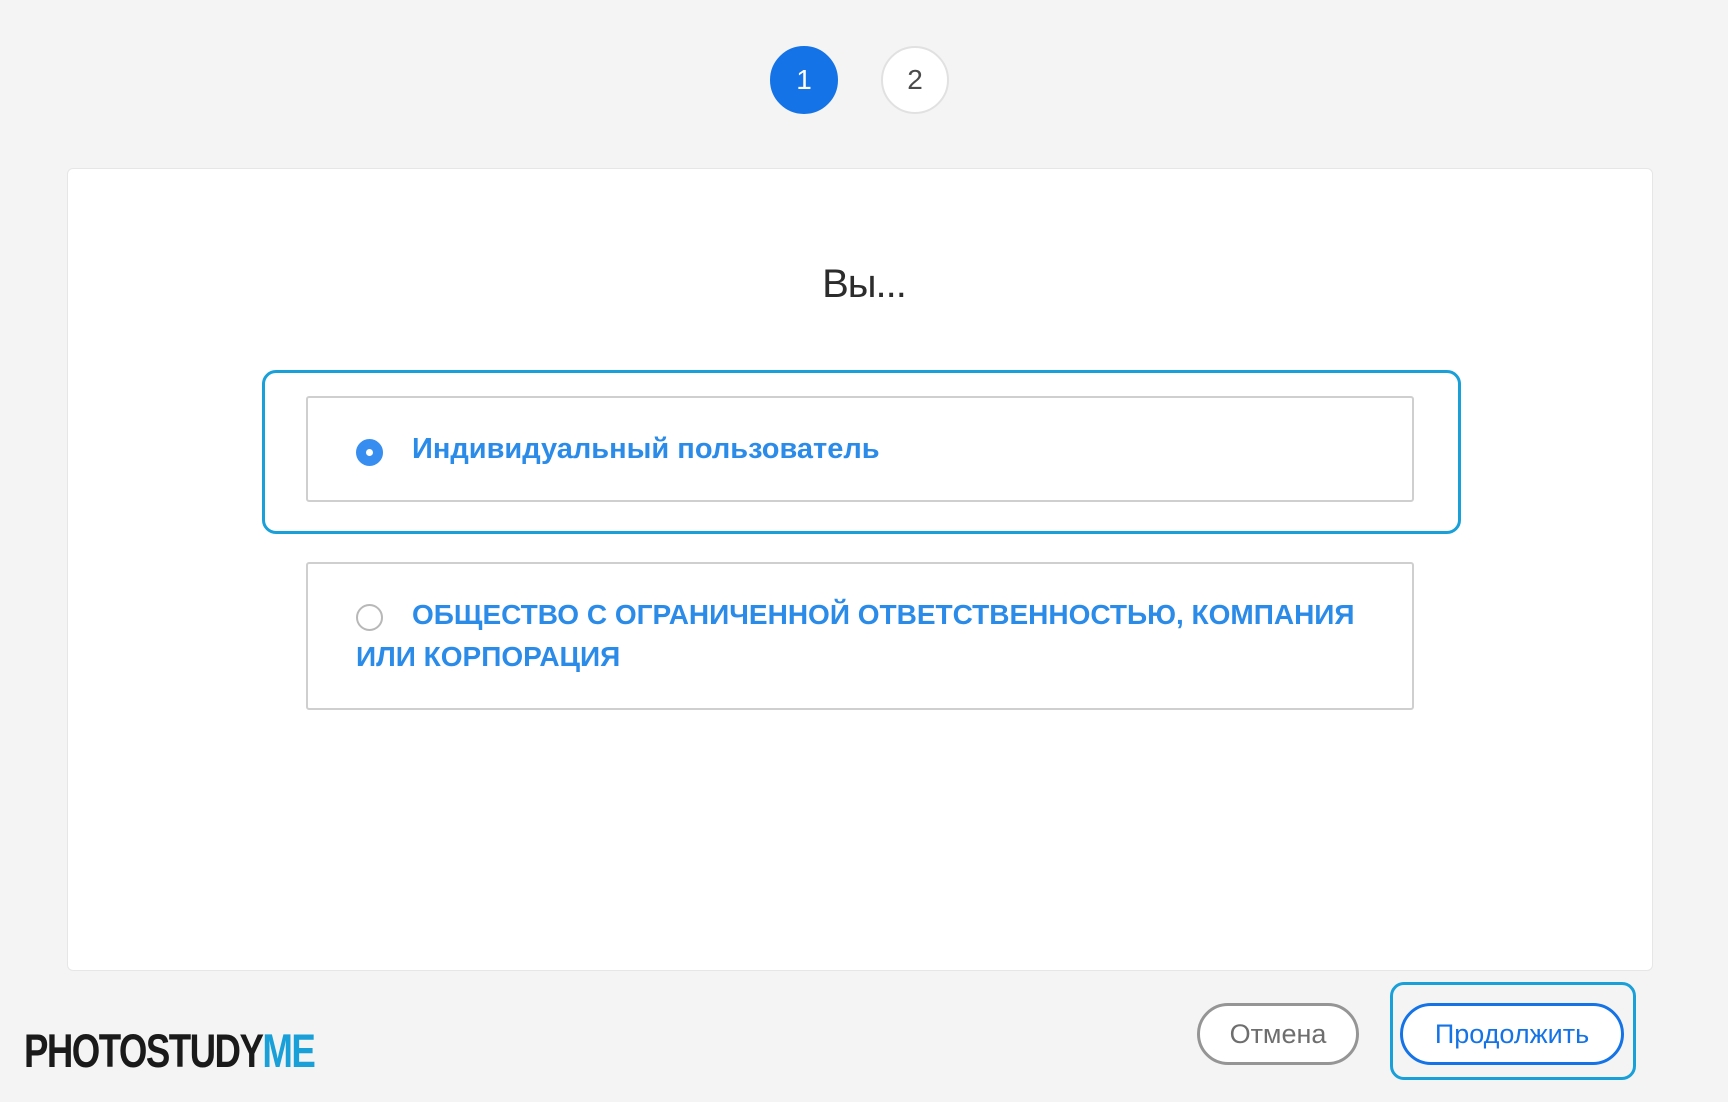  Describe the element at coordinates (1278, 1034) in the screenshot. I see `cancel-button: Отмена` at that location.